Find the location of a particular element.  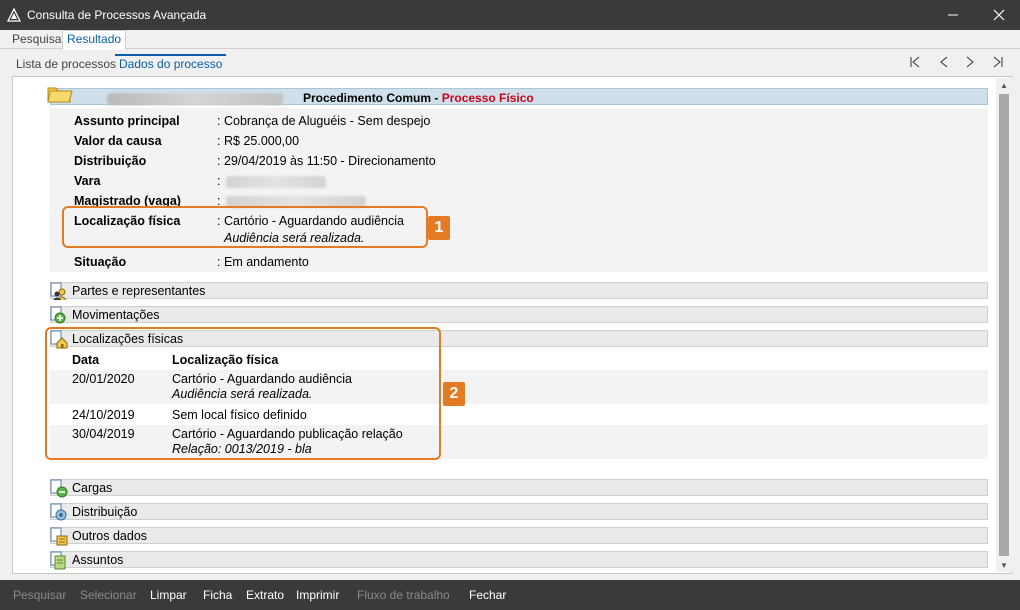

field-label-distribuicao: Distribuição is located at coordinates (110, 161).